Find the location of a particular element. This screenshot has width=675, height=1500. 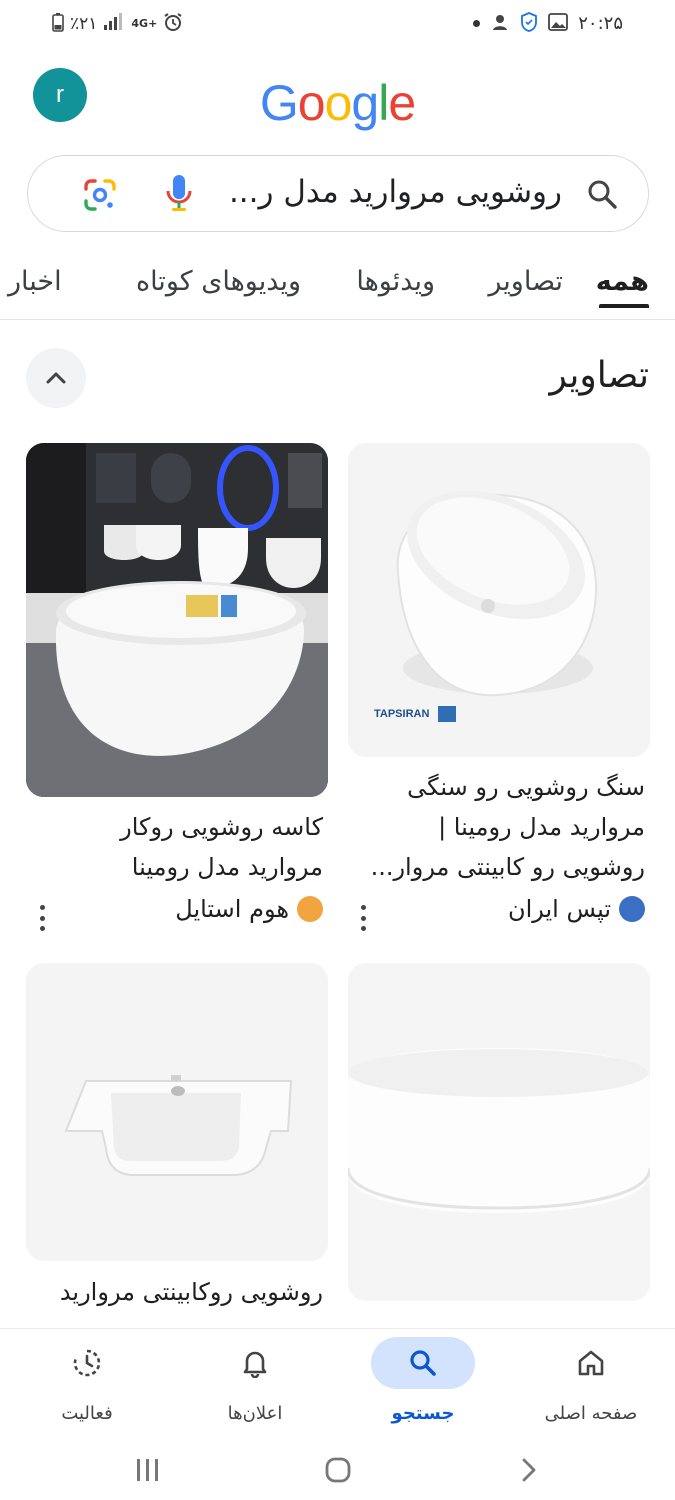

back-chevron-icon is located at coordinates (529, 1470).